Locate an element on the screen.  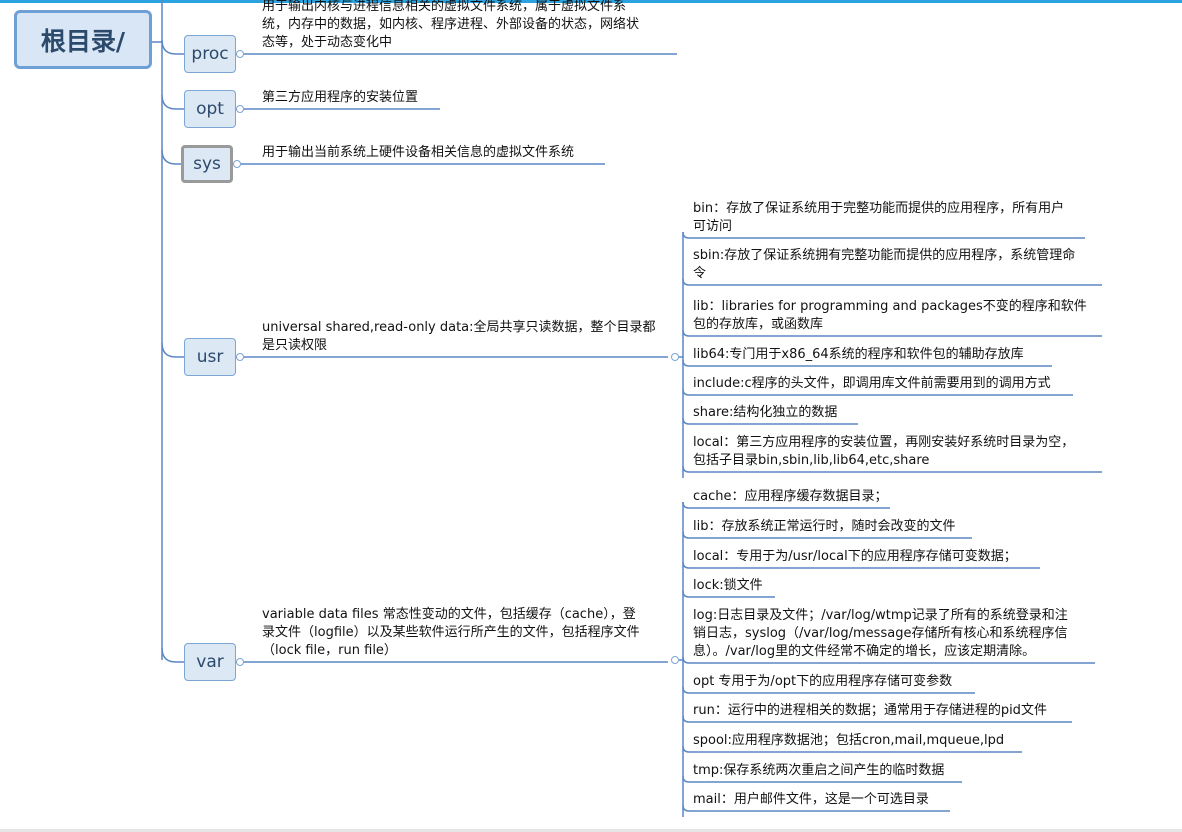
var-child-5: opt 专用于为/opt下的应用程序存储可变参数 is located at coordinates (822, 682).